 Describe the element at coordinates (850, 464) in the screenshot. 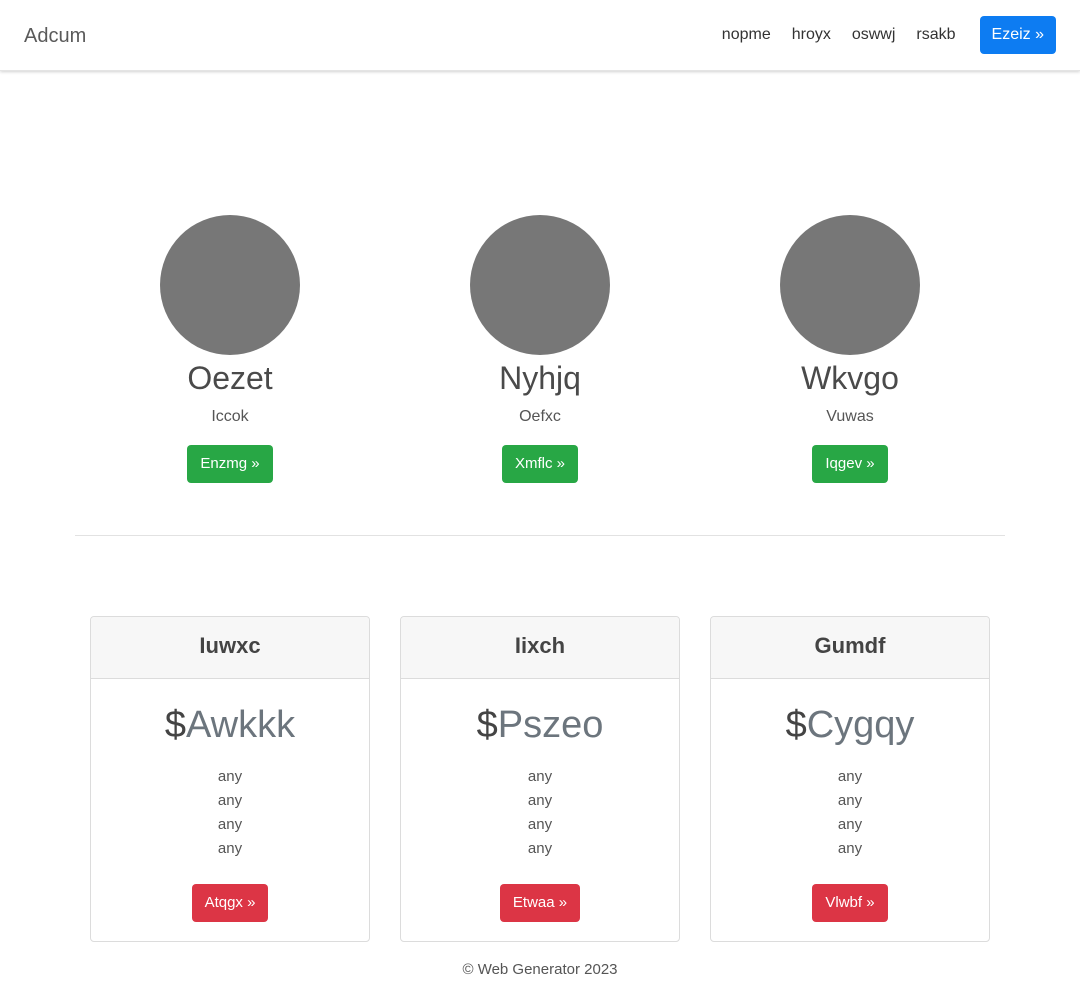

I see `member-button: Iqgev »` at that location.